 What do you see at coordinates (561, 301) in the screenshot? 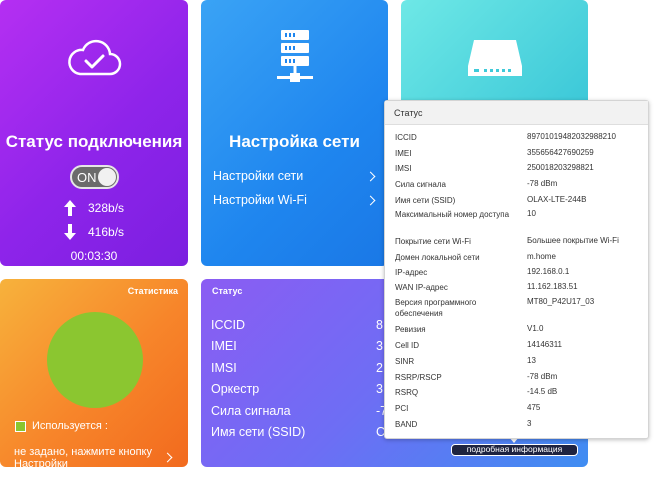
I see `popup-value: MT80_P42U17_03` at bounding box center [561, 301].